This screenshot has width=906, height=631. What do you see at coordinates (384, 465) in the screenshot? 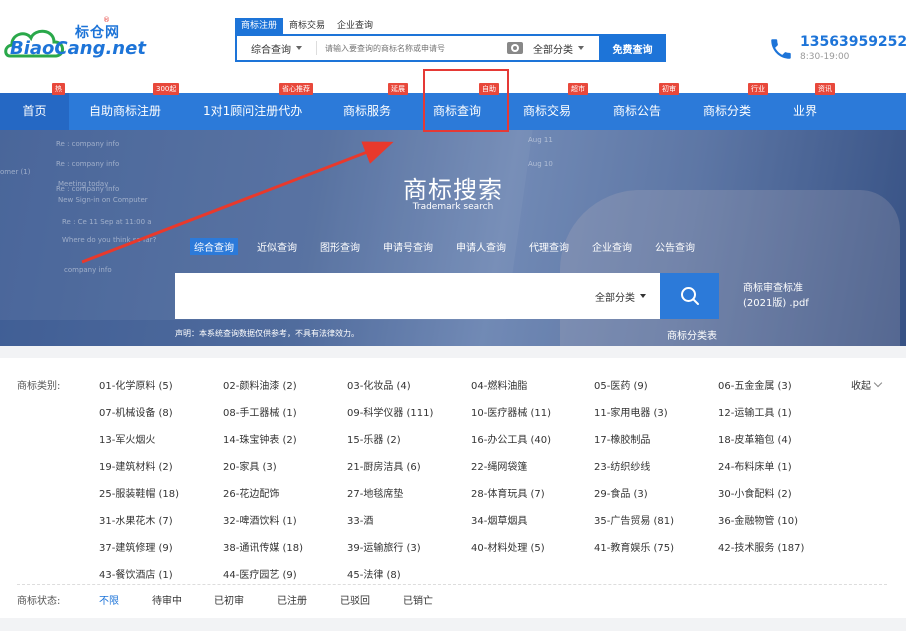
I see `category-item: 21-厨房洁具 (6)` at bounding box center [384, 465].